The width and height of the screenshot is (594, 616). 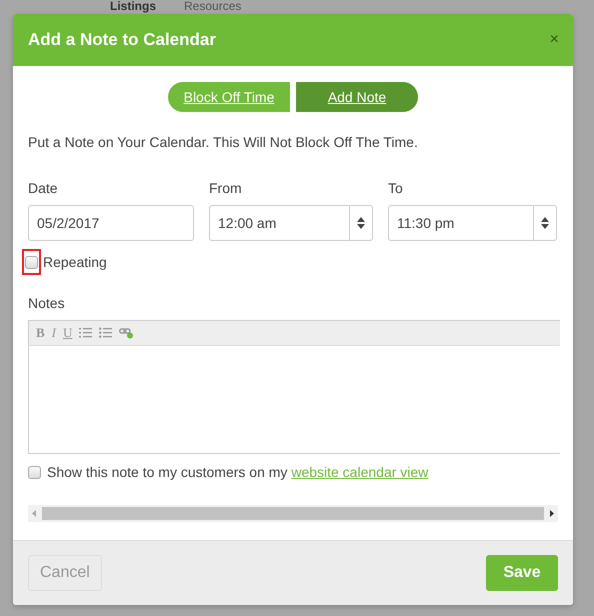 I want to click on close-button: ×, so click(x=554, y=40).